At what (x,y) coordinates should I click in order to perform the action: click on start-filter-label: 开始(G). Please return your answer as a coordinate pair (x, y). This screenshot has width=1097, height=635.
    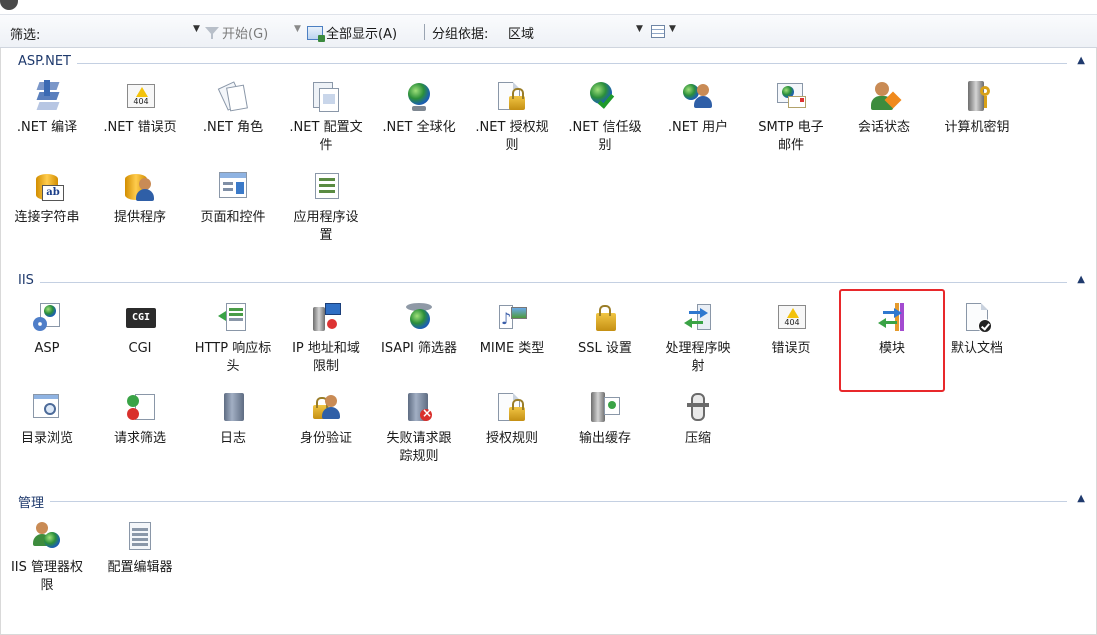
    Looking at the image, I should click on (245, 34).